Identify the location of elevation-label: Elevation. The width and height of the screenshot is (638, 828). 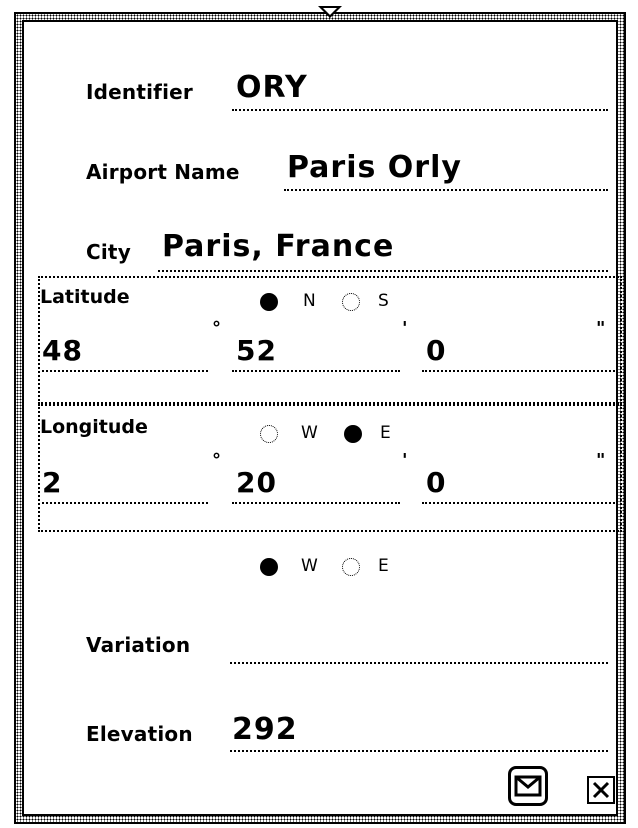
(139, 734).